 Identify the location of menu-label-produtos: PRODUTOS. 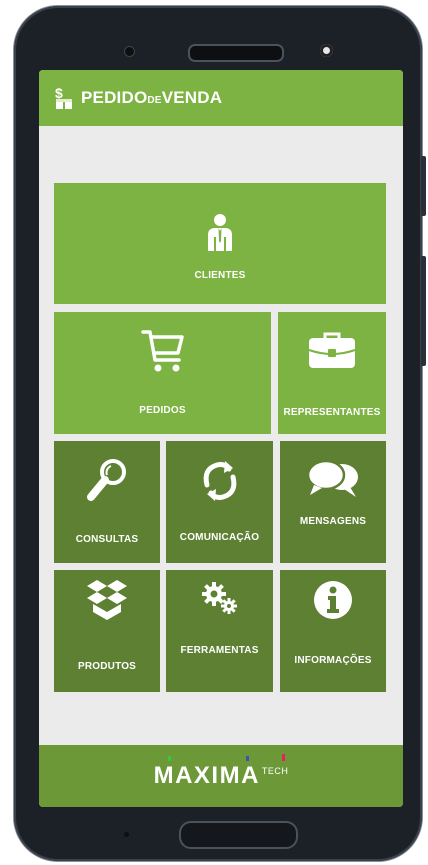
(107, 666).